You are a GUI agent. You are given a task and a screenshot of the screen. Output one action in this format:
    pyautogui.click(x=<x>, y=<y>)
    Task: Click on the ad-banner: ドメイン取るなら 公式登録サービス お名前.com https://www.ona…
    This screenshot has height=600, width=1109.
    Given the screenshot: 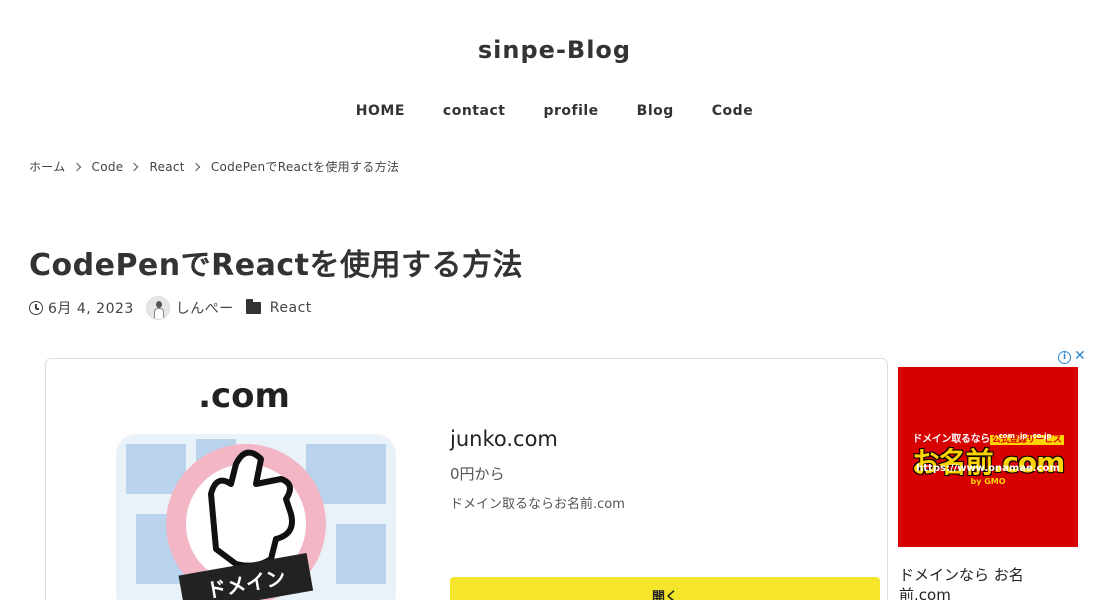 What is the action you would take?
    pyautogui.click(x=988, y=457)
    